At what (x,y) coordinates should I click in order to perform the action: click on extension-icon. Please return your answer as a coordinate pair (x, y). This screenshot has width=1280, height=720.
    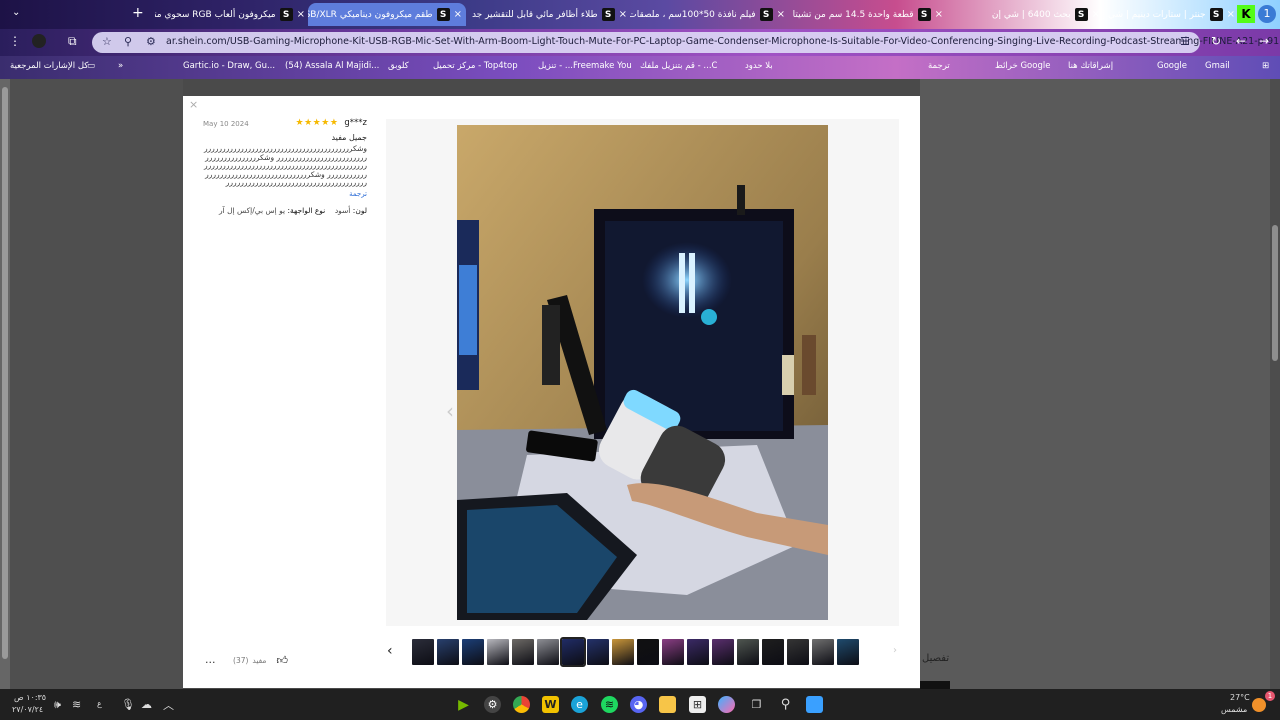
    Looking at the image, I should click on (39, 41).